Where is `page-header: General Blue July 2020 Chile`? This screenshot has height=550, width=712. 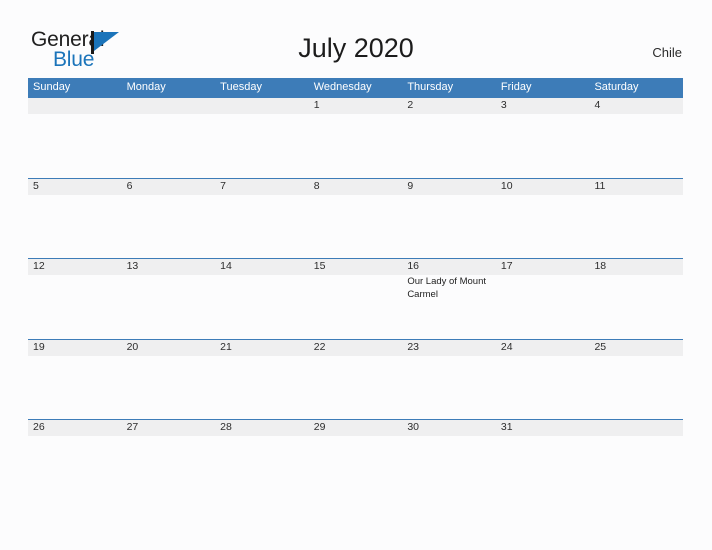
page-header: General Blue July 2020 Chile is located at coordinates (356, 38).